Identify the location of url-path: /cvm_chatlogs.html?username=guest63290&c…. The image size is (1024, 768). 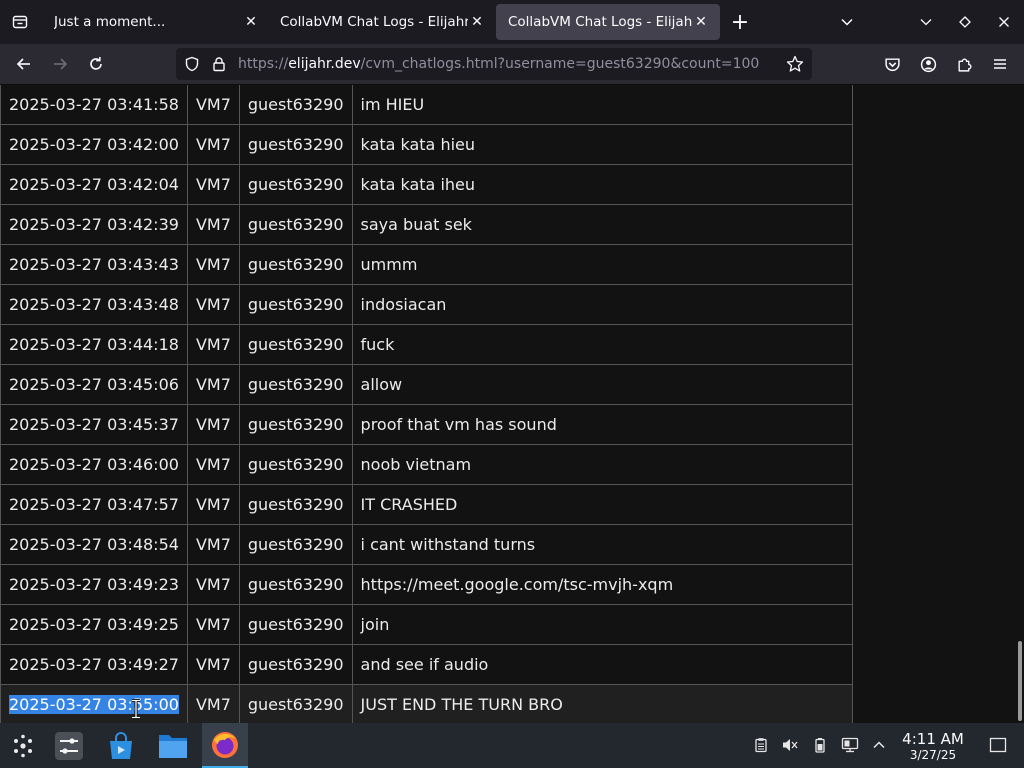
(560, 64).